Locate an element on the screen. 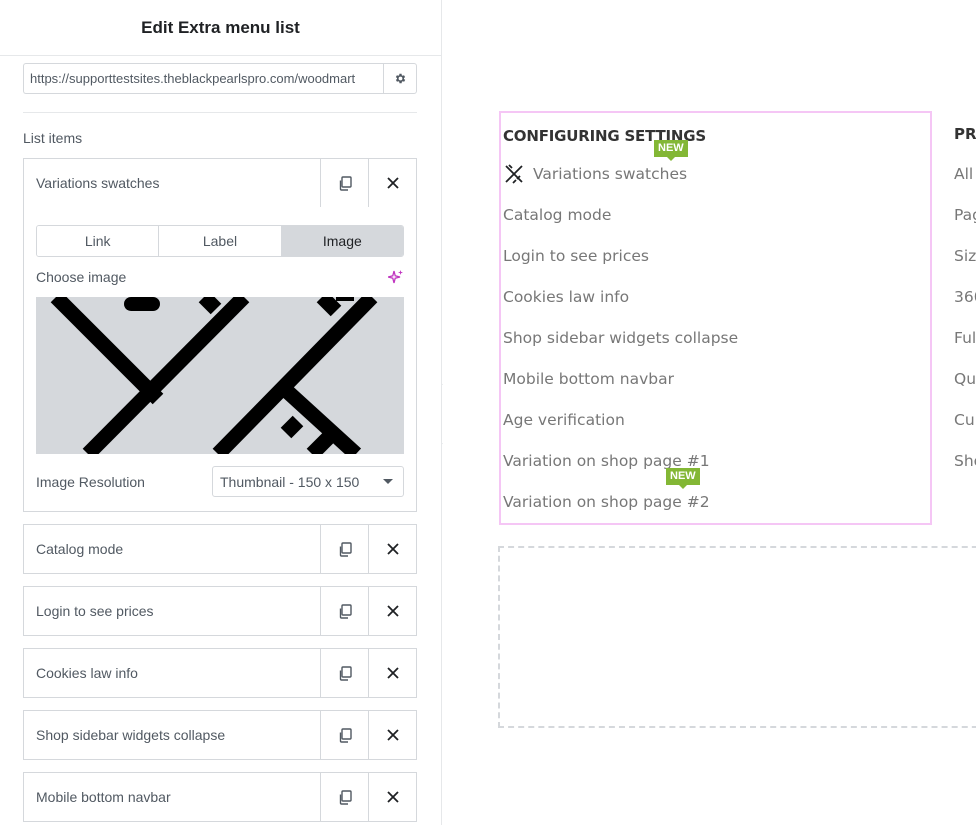 Image resolution: width=976 pixels, height=825 pixels. list-item-login-to-see-prices: Login to see prices is located at coordinates (220, 611).